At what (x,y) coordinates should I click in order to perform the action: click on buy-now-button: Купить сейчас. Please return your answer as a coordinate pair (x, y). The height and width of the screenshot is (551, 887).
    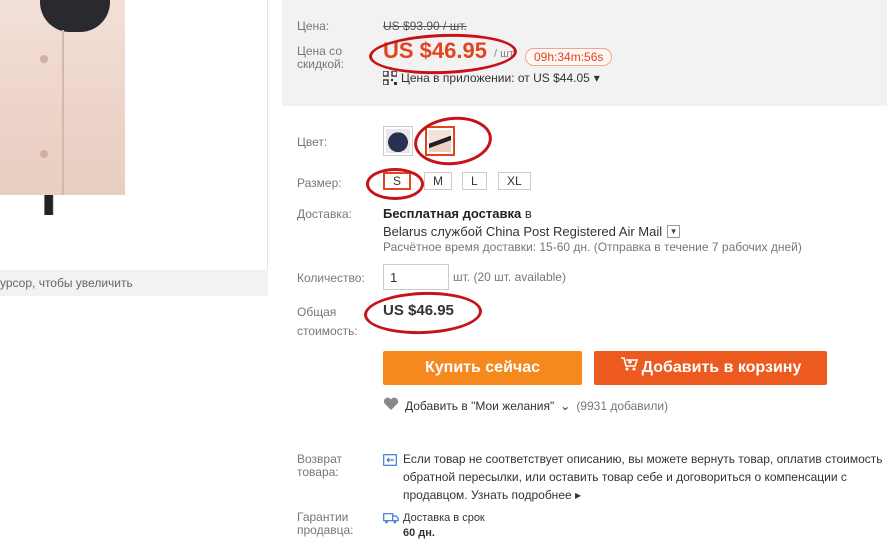
    Looking at the image, I should click on (482, 368).